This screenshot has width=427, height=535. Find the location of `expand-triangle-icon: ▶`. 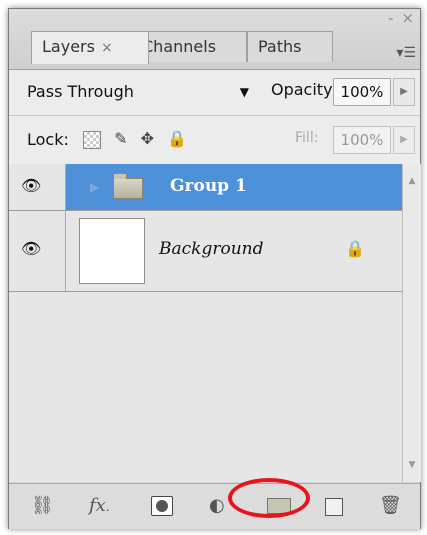

expand-triangle-icon: ▶ is located at coordinates (94, 187).